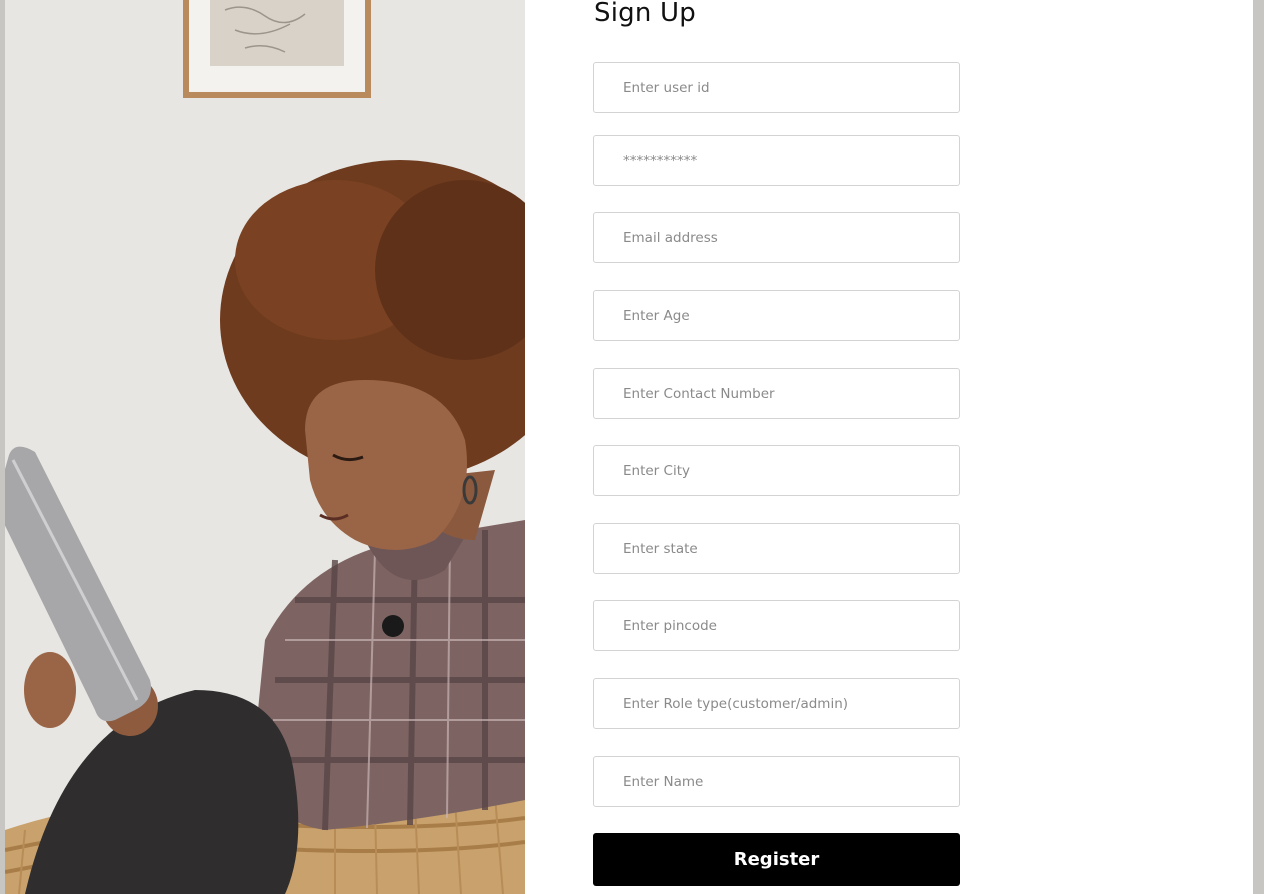 The height and width of the screenshot is (894, 1264). I want to click on password-input, so click(776, 160).